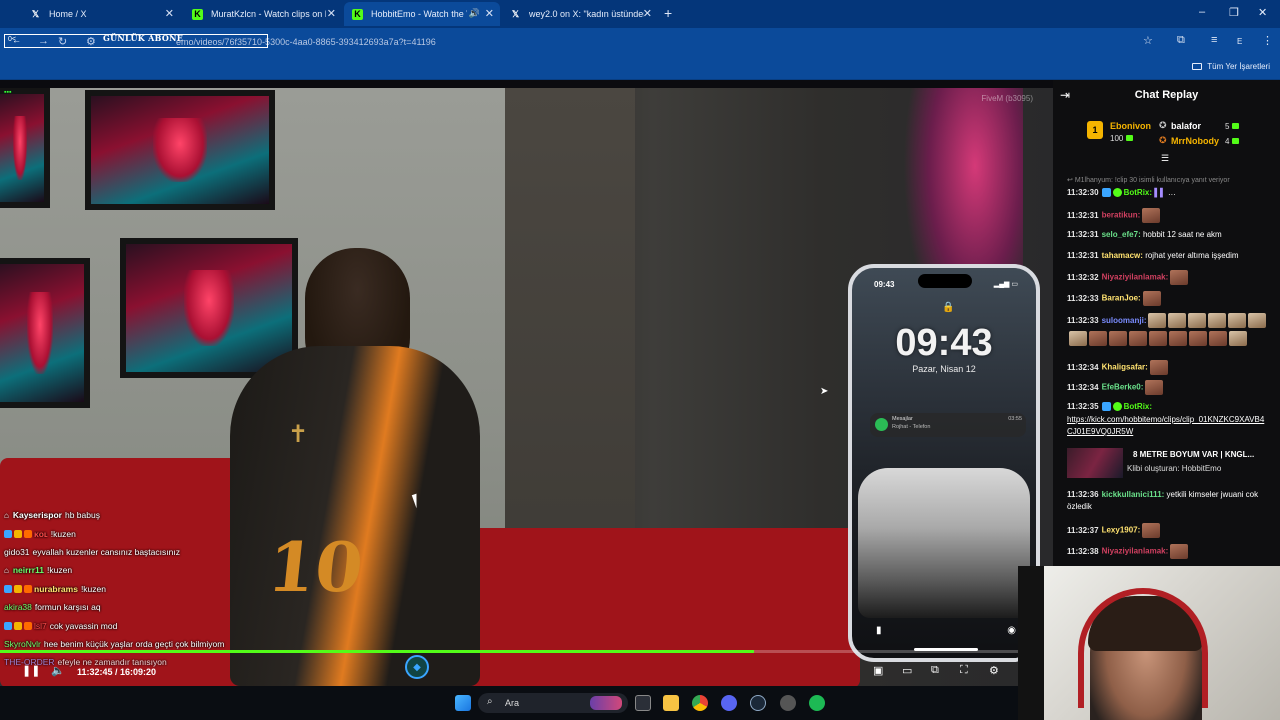 The image size is (1280, 720). Describe the element at coordinates (298, 434) in the screenshot. I see `cross-icon: ✝` at that location.